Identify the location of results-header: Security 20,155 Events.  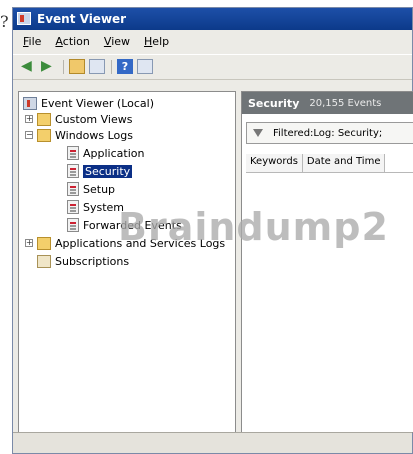
(327, 103).